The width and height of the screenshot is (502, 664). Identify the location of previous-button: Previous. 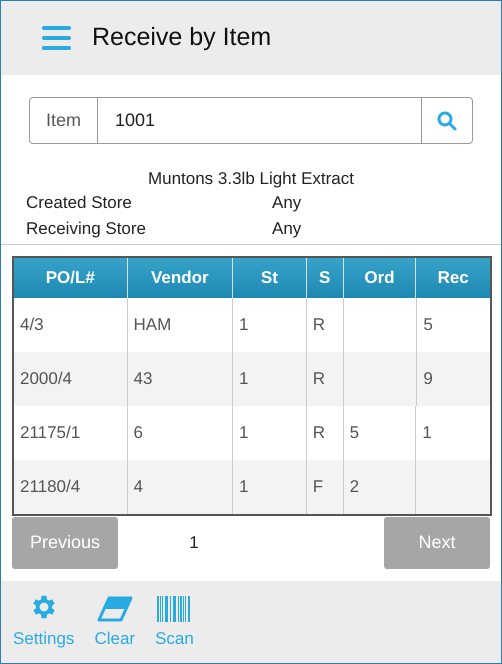
(65, 542).